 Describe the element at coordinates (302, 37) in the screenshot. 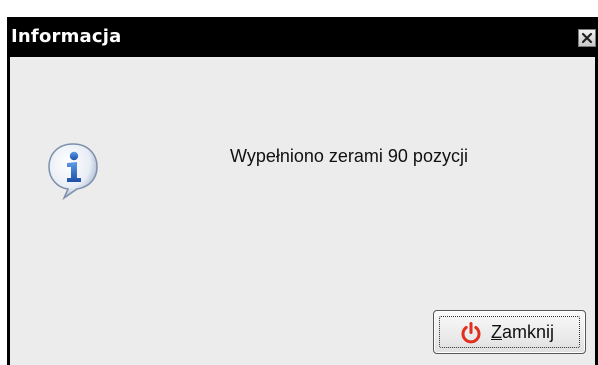

I see `title-bar: Informacja` at that location.